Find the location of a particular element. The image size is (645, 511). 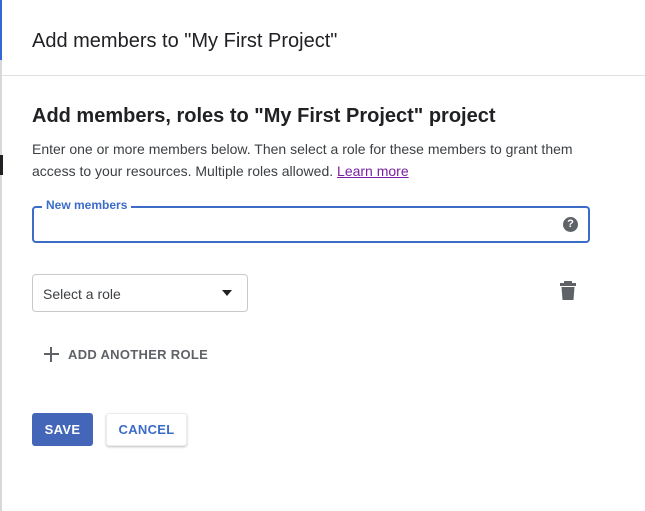

dialog-title: Add members to "My First Project" is located at coordinates (185, 41).